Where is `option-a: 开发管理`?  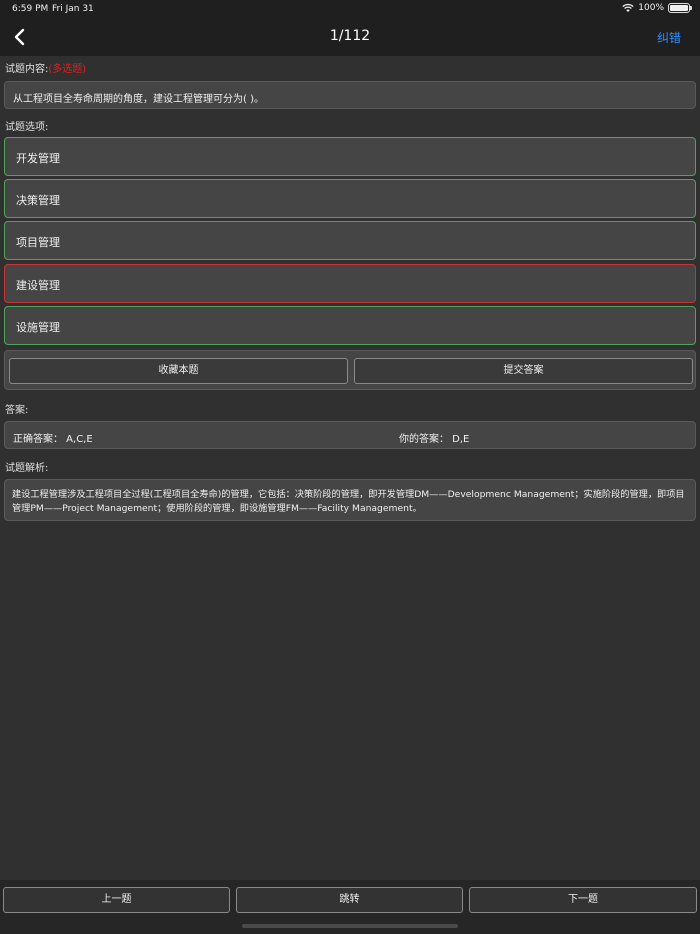
option-a: 开发管理 is located at coordinates (350, 156).